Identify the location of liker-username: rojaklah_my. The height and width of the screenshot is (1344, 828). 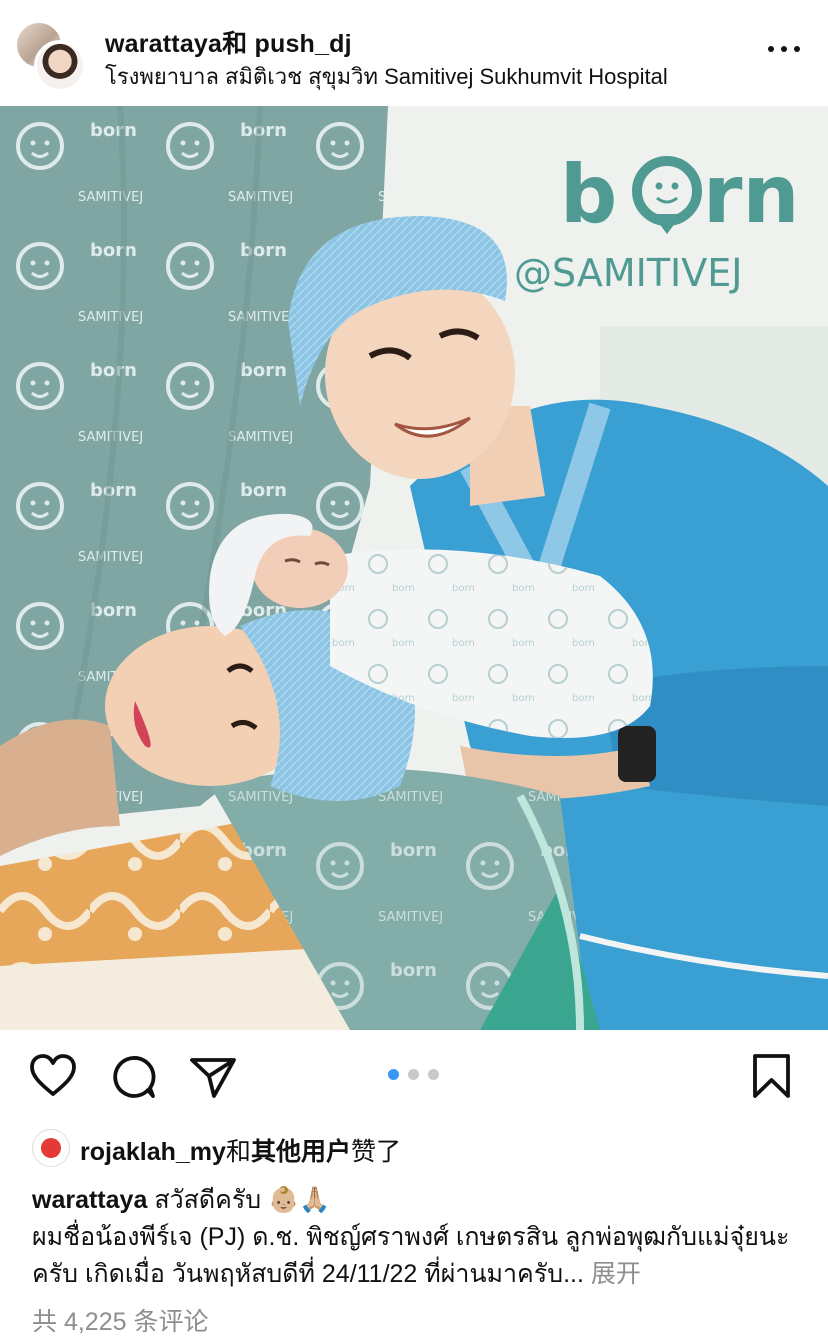
(153, 1152).